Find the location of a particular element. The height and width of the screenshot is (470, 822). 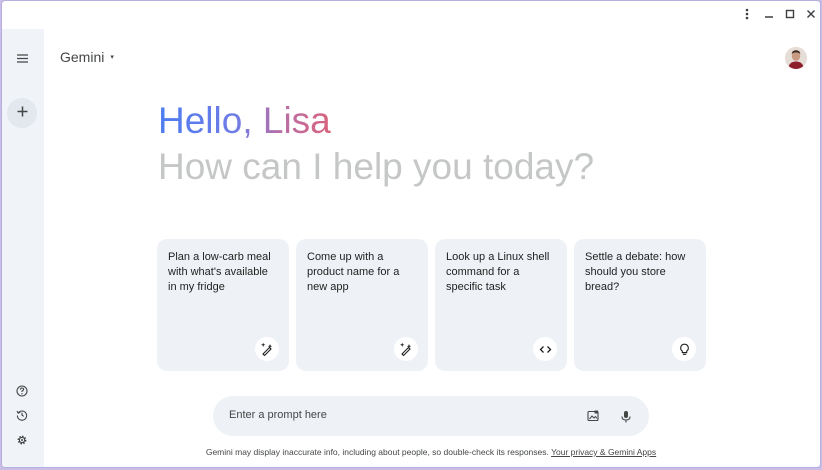

prompt-bar: Enter a prompt here is located at coordinates (431, 416).